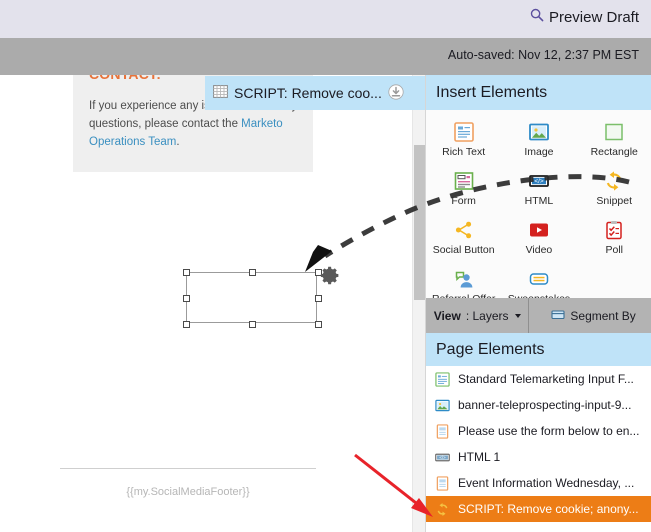 This screenshot has width=651, height=532. I want to click on selected-rectangle-element, so click(261, 297).